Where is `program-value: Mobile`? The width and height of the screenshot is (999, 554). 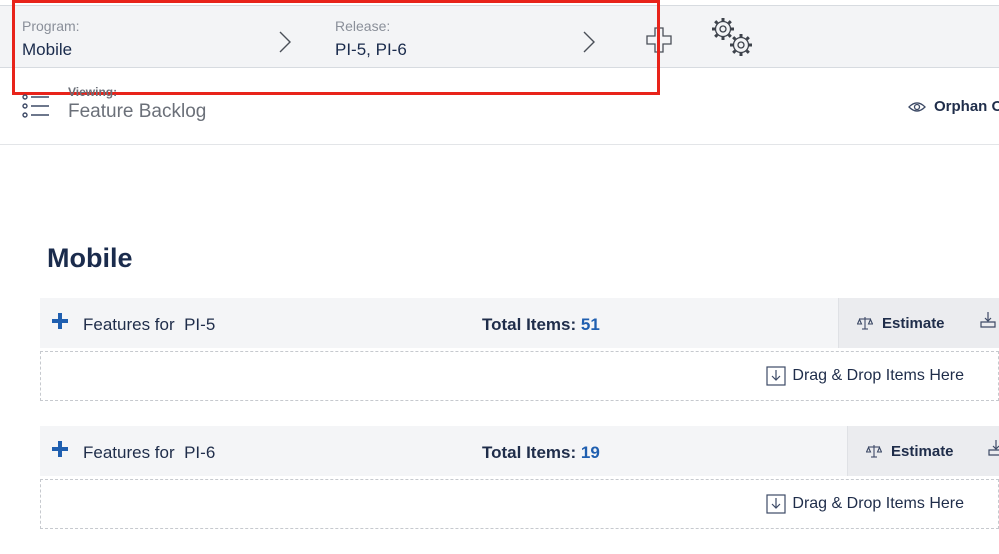
program-value: Mobile is located at coordinates (47, 49).